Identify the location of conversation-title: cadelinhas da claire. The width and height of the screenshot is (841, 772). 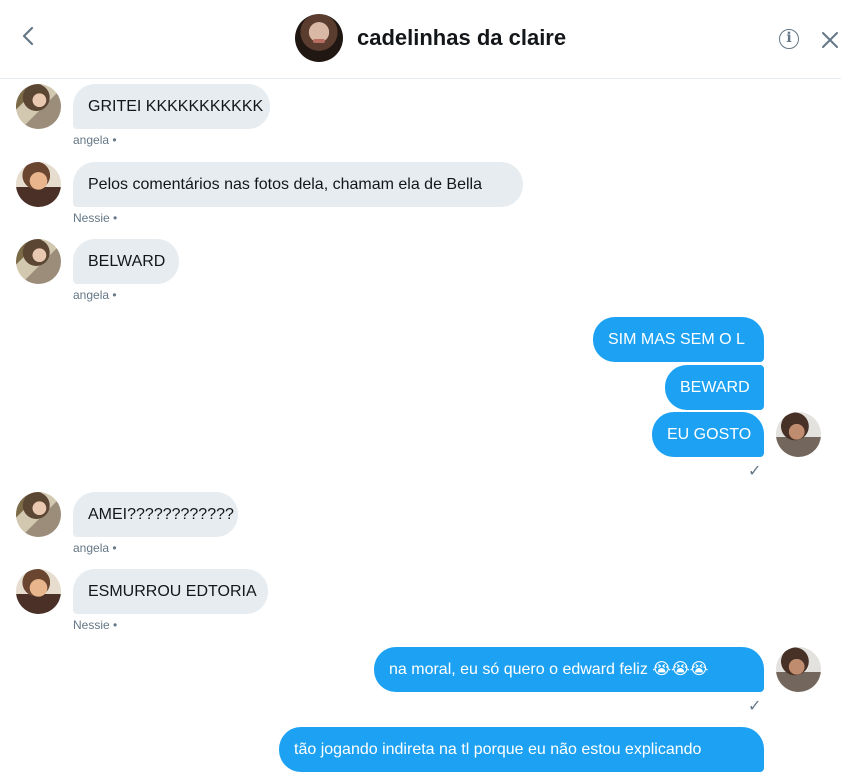
(462, 37).